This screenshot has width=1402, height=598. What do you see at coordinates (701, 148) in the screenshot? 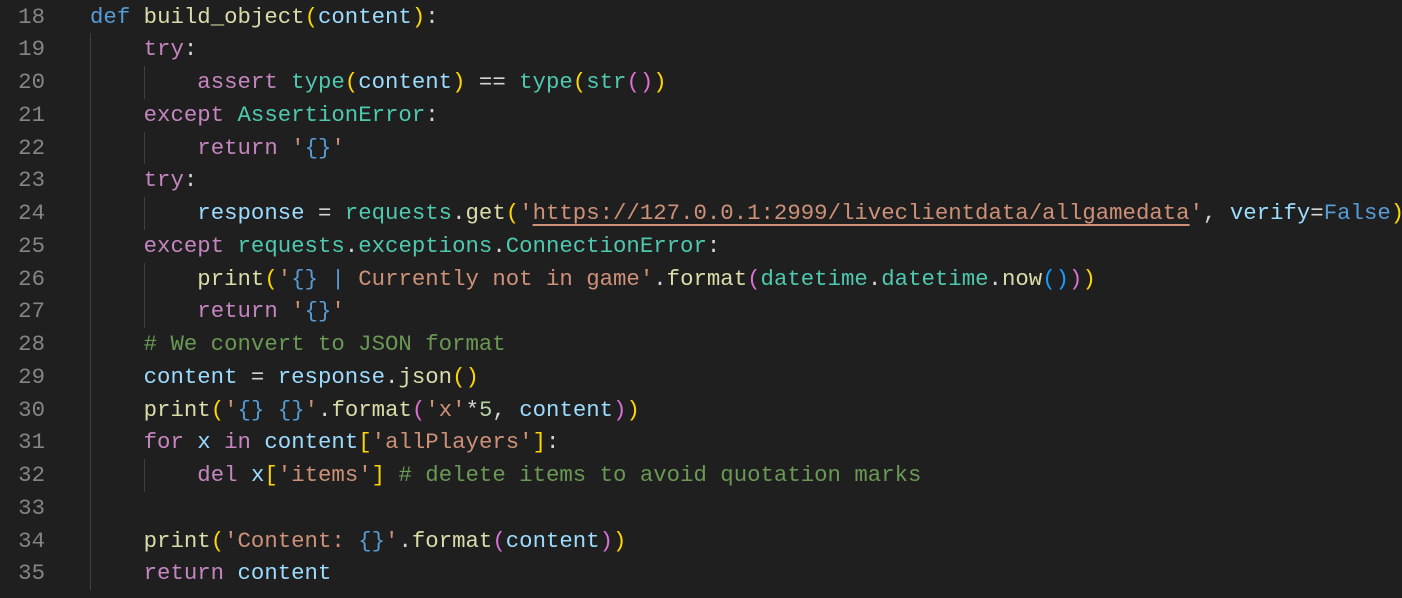
I see `code-line: 22 return '{}'` at bounding box center [701, 148].